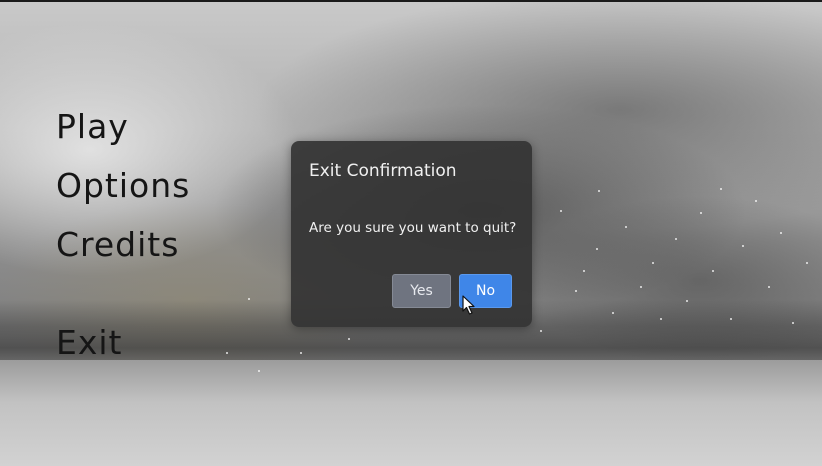  I want to click on menu-item-exit: Exit, so click(89, 342).